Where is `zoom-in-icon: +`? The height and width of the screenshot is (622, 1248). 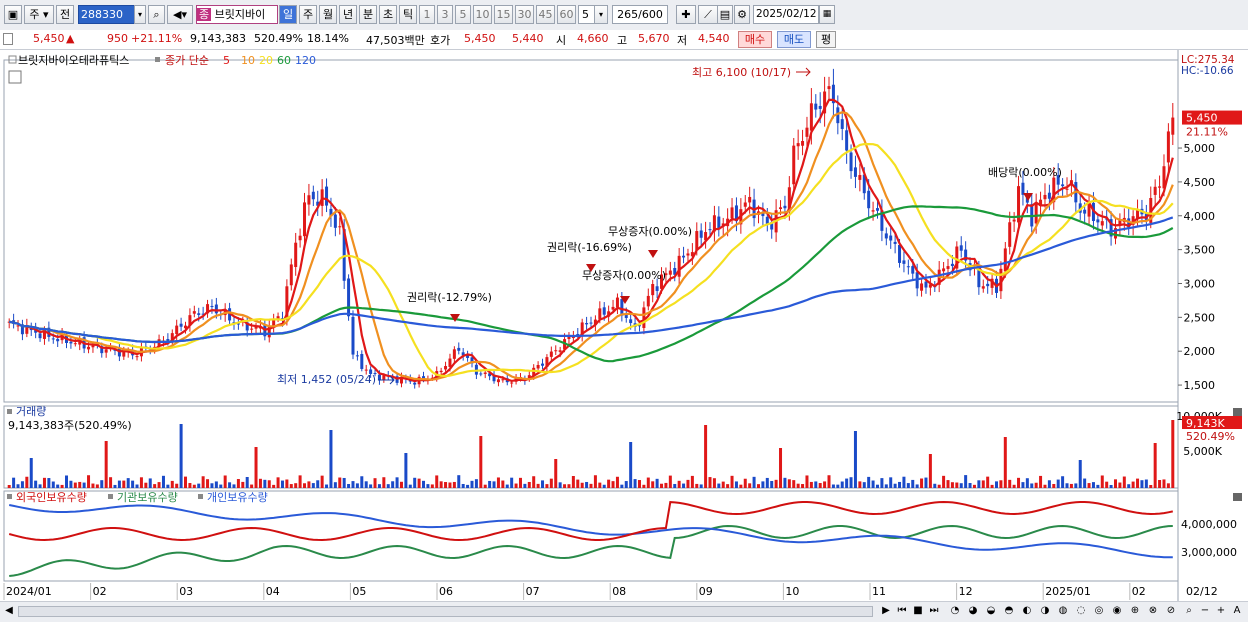 zoom-in-icon: + is located at coordinates (1221, 611).